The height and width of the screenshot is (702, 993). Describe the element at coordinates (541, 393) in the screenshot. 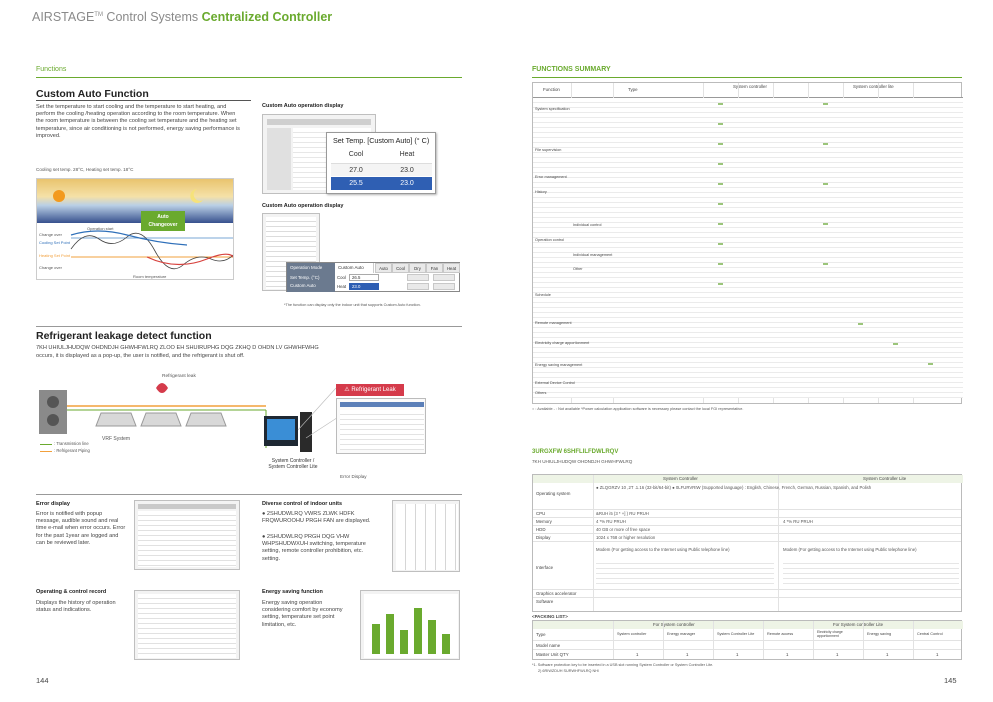

I see `group-others: Others` at that location.